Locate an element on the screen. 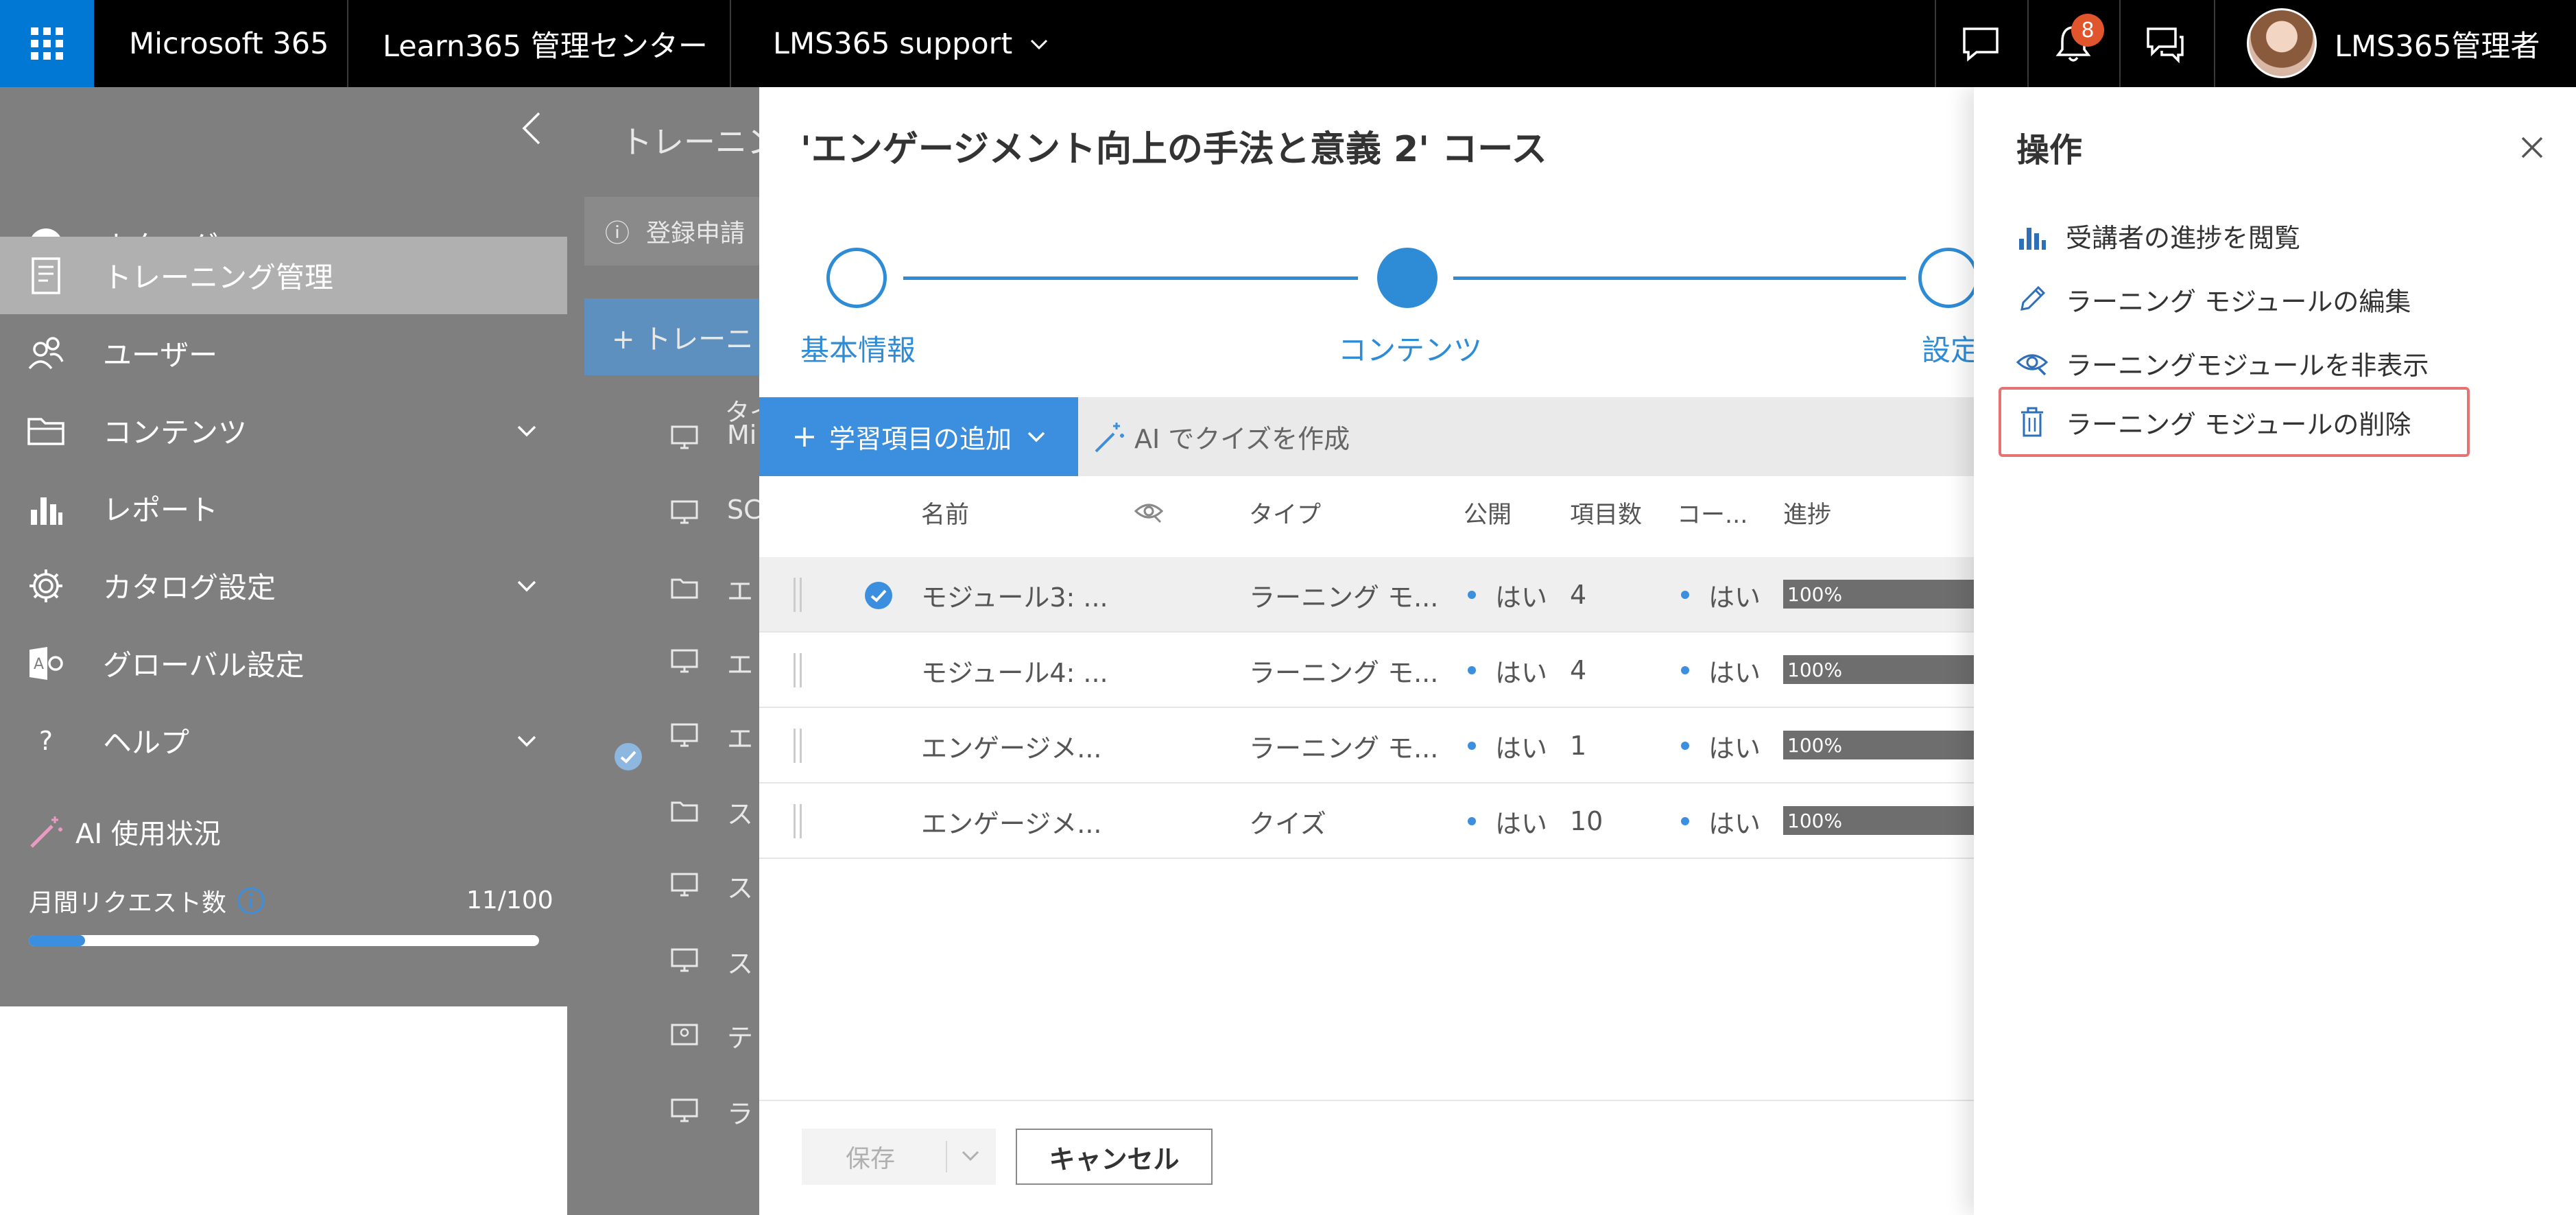 Image resolution: width=2576 pixels, height=1215 pixels. feedback-button is located at coordinates (1980, 43).